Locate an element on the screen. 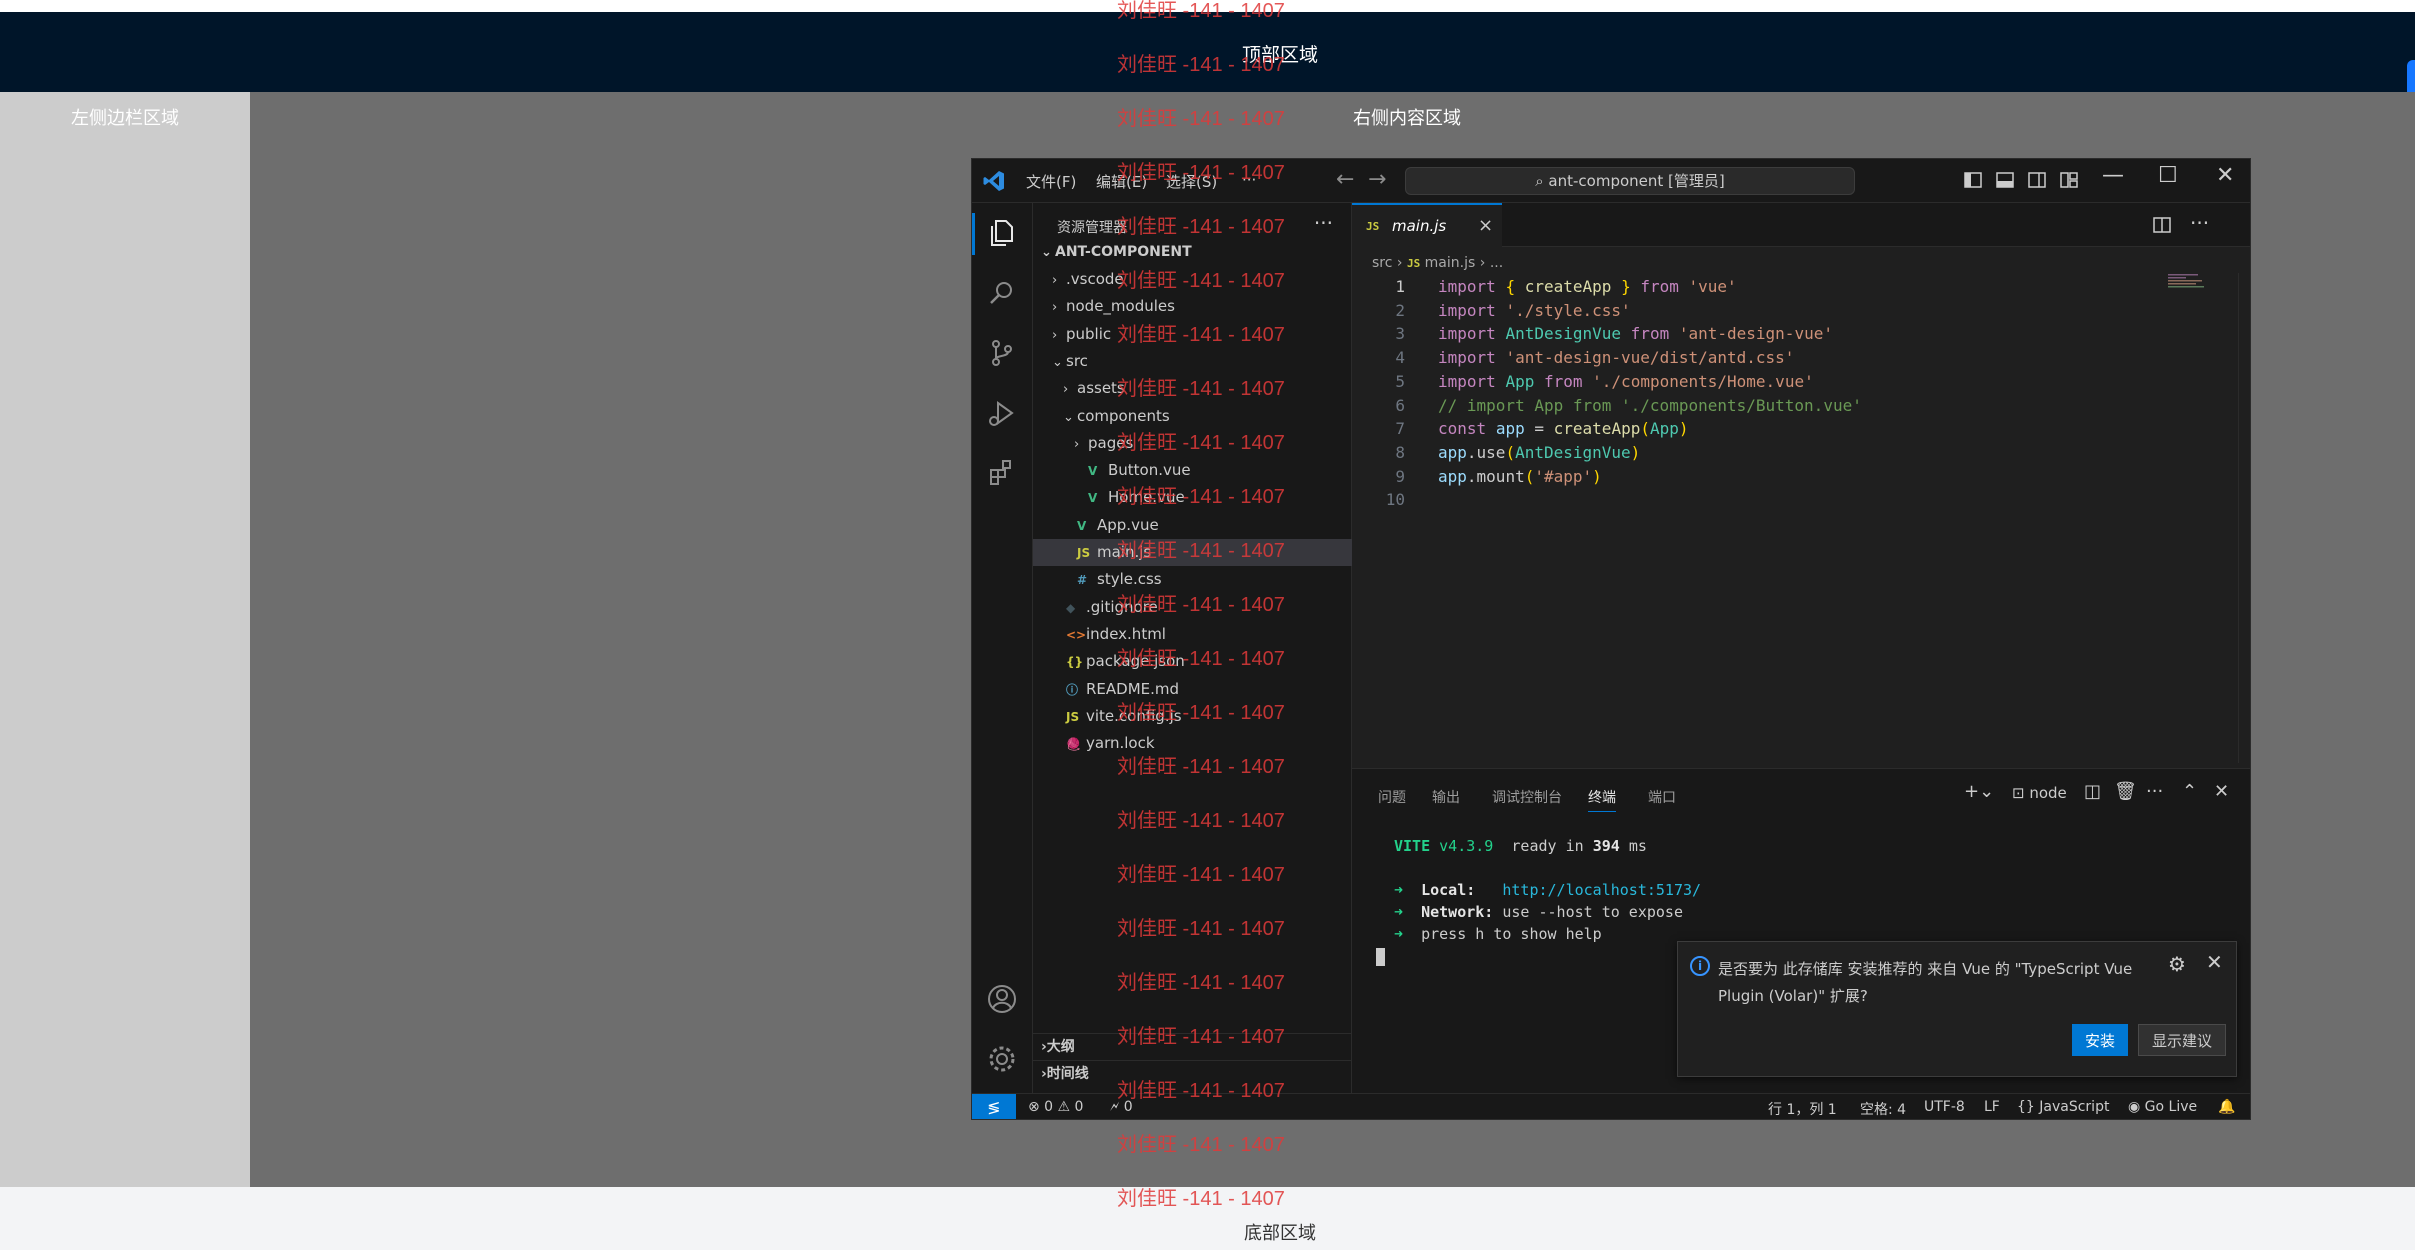 This screenshot has height=1250, width=2415. timeline-section: ›时间线 is located at coordinates (1192, 1073).